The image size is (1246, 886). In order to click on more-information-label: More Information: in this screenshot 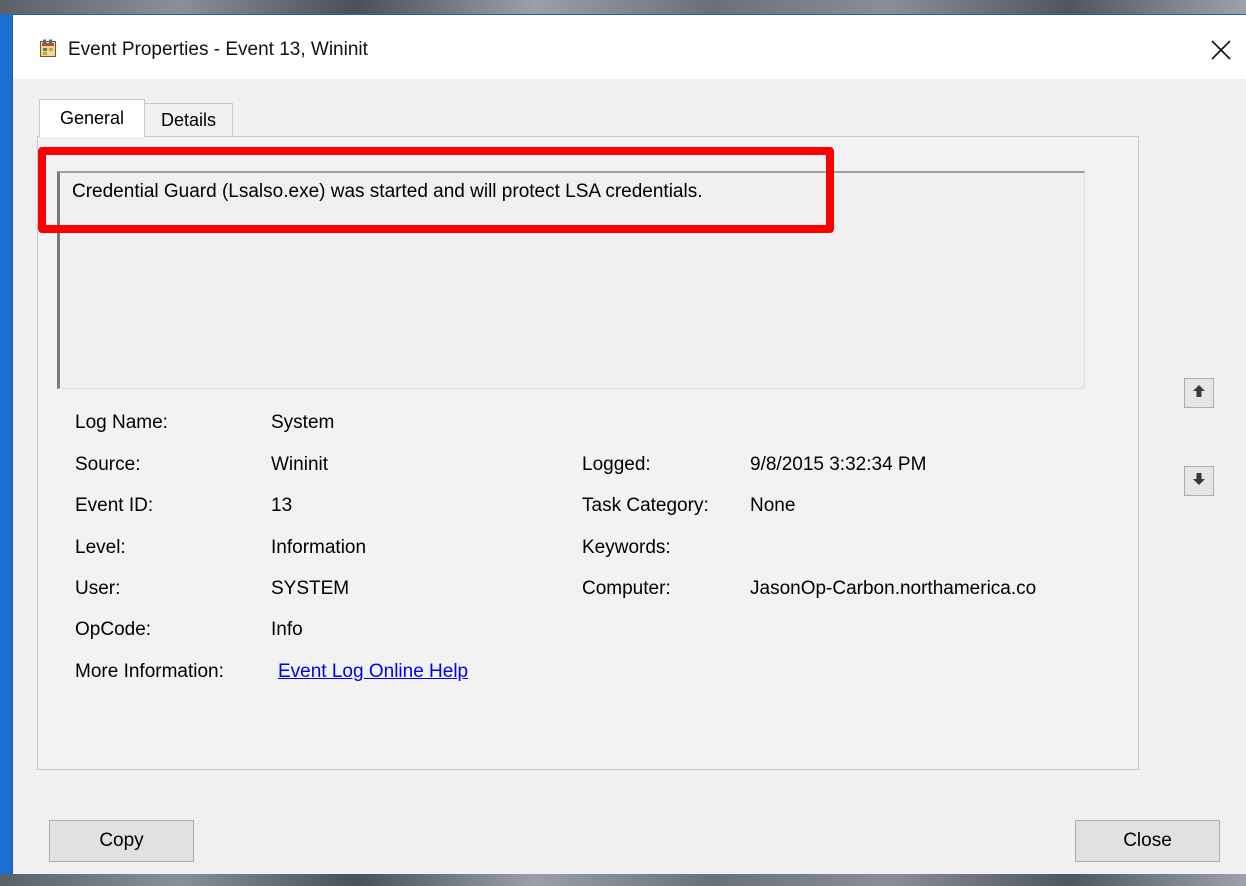, I will do `click(149, 671)`.